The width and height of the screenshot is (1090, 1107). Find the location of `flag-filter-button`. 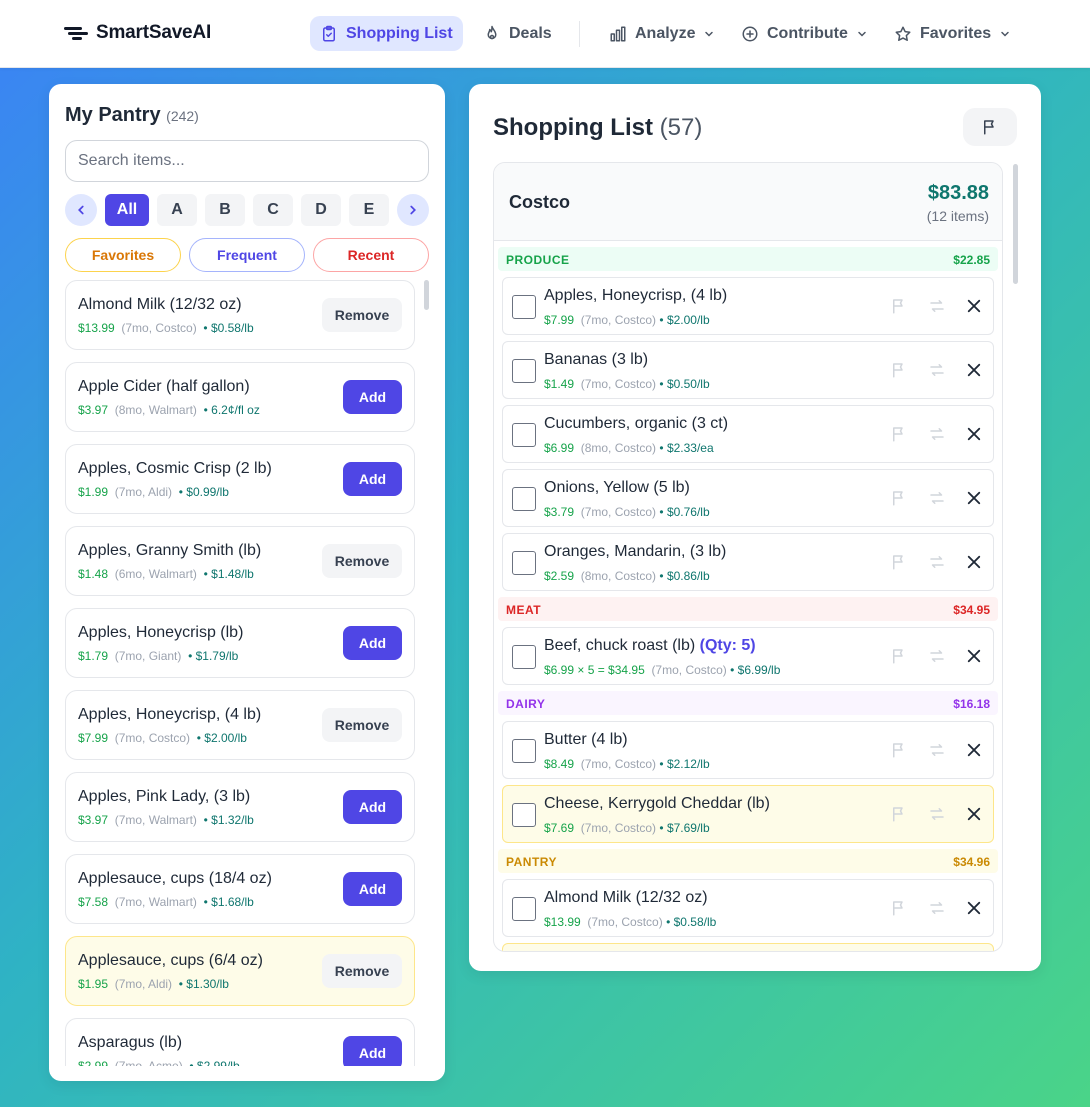

flag-filter-button is located at coordinates (990, 127).